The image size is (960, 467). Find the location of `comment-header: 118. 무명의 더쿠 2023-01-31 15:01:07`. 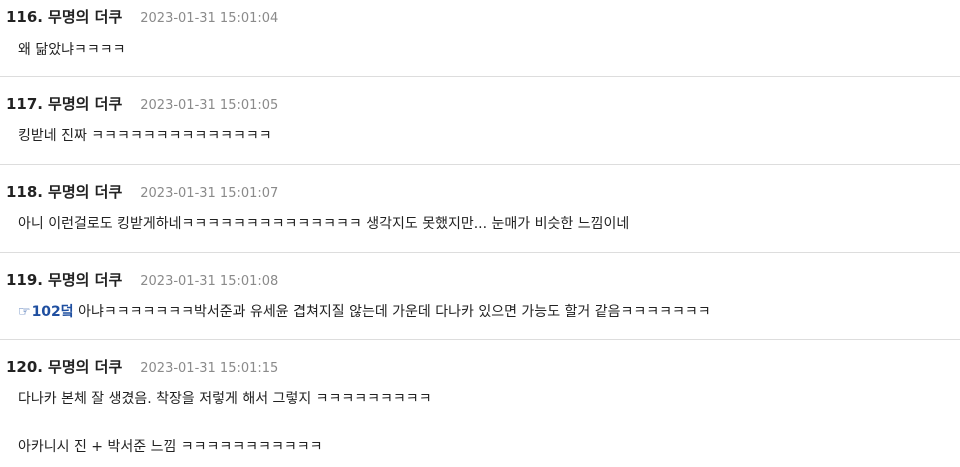

comment-header: 118. 무명의 더쿠 2023-01-31 15:01:07 is located at coordinates (142, 191).